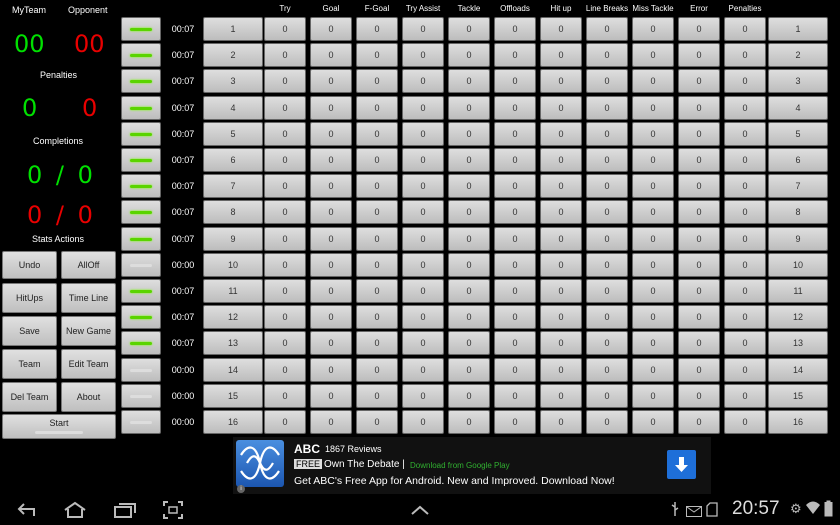  What do you see at coordinates (233, 81) in the screenshot?
I see `player-number-button: 3` at bounding box center [233, 81].